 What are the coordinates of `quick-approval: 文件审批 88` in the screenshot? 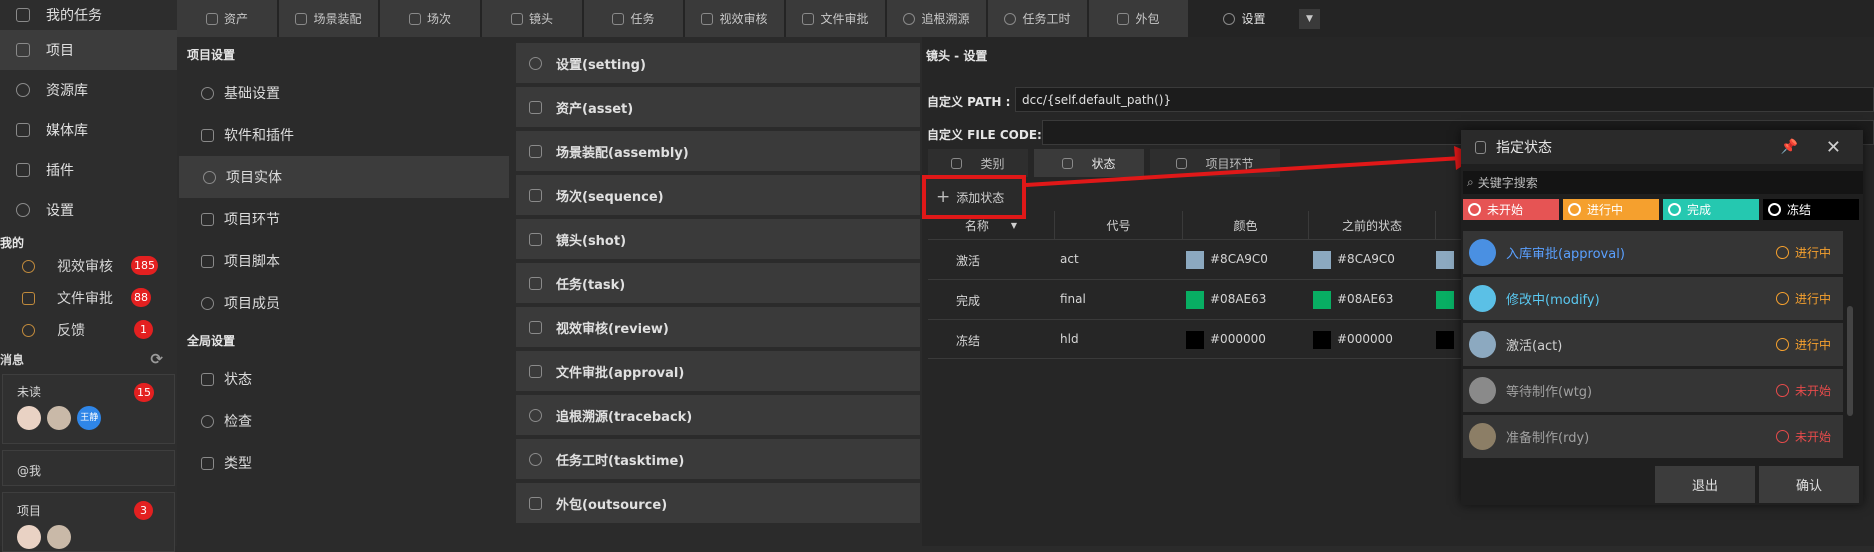 It's located at (88, 298).